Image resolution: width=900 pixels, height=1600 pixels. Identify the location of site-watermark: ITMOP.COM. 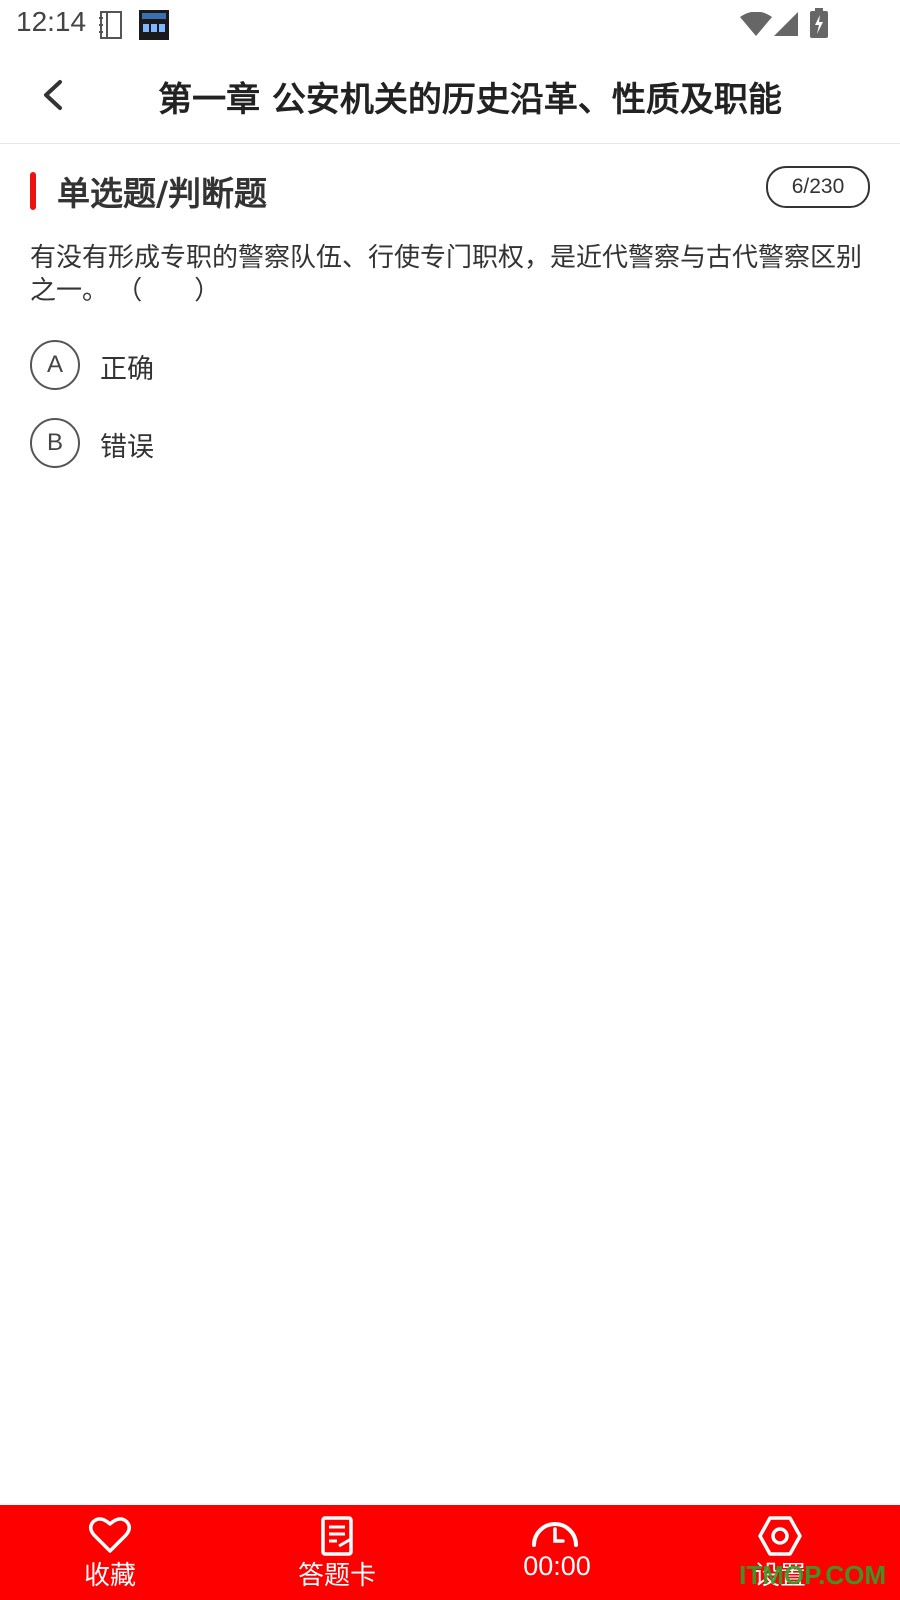
(812, 1575).